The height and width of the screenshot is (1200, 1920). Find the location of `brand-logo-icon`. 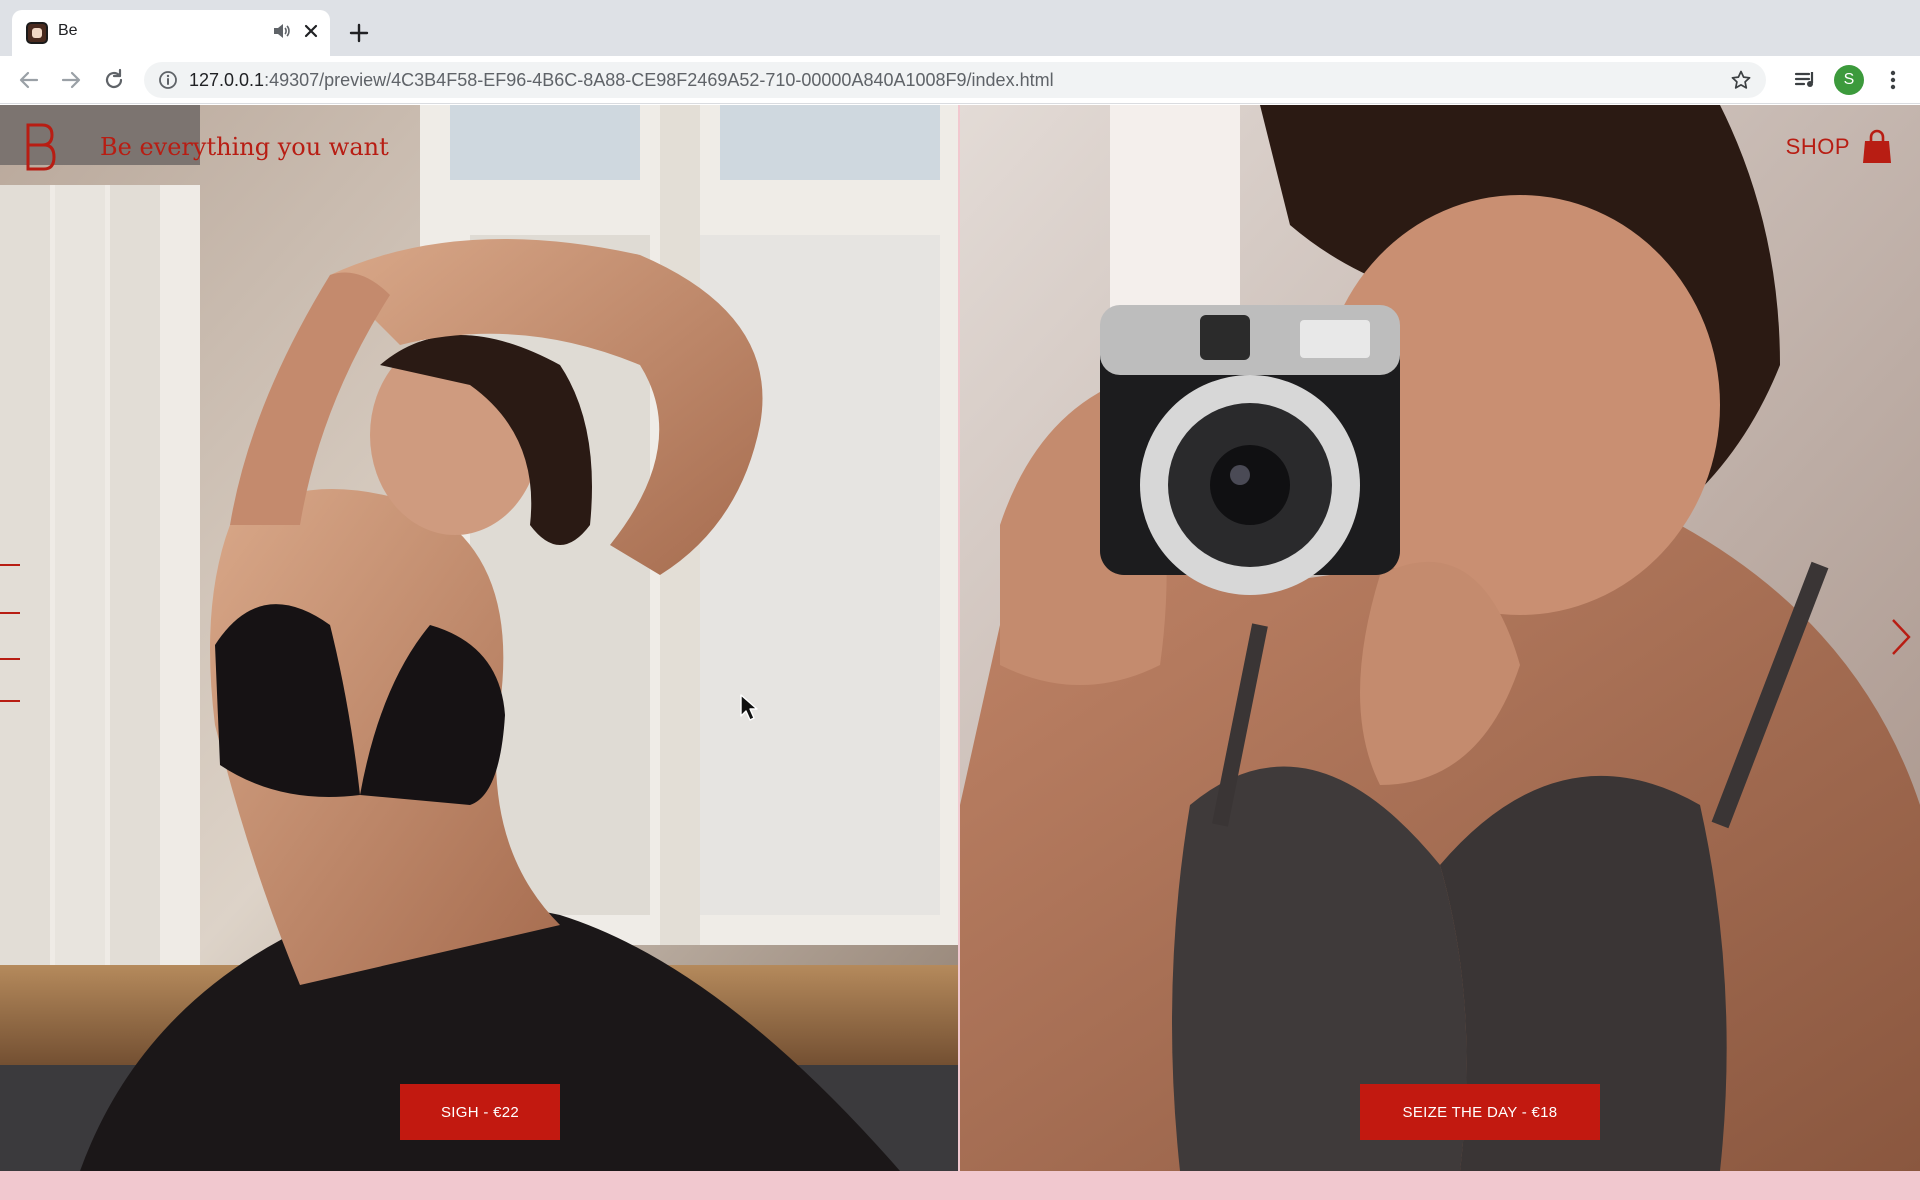

brand-logo-icon is located at coordinates (40, 147).